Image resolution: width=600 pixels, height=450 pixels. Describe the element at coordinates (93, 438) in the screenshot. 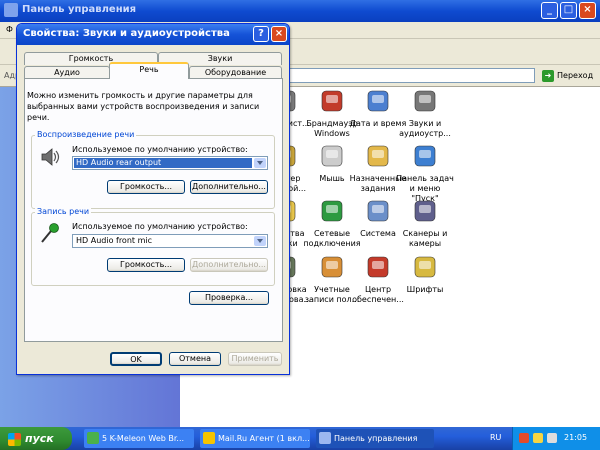

I see `kmeleon-icon` at that location.